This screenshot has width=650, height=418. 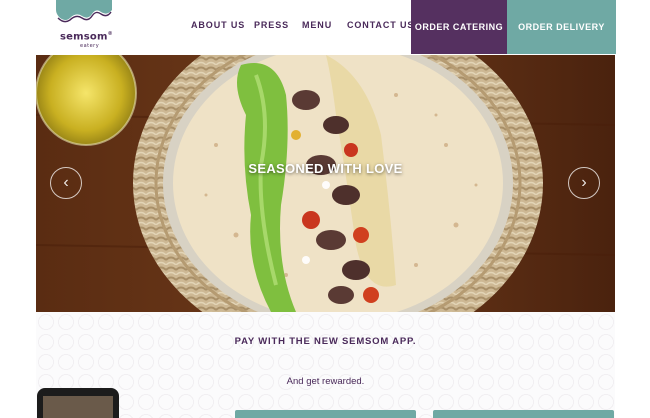 What do you see at coordinates (380, 25) in the screenshot?
I see `nav-contact-us: CONTACT US` at bounding box center [380, 25].